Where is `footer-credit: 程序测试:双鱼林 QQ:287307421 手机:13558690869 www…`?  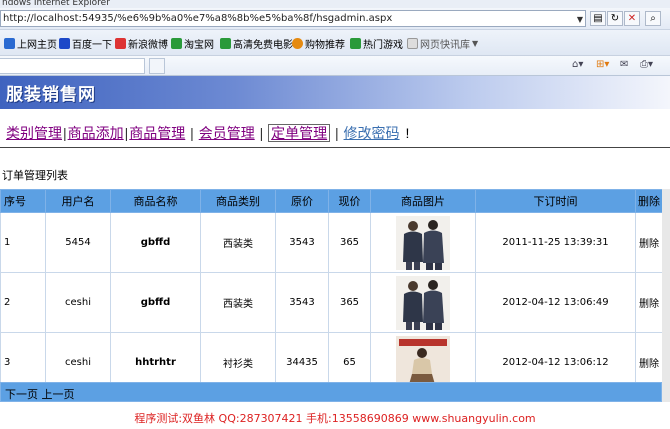 footer-credit: 程序测试:双鱼林 QQ:287307421 手机:13558690869 www… is located at coordinates (335, 418).